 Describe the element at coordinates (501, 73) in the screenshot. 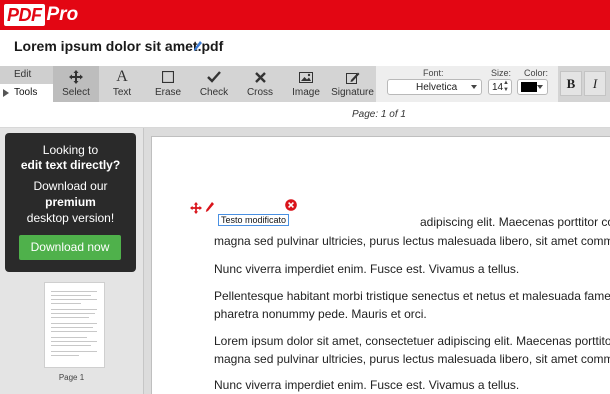

I see `size-label: Size:` at that location.